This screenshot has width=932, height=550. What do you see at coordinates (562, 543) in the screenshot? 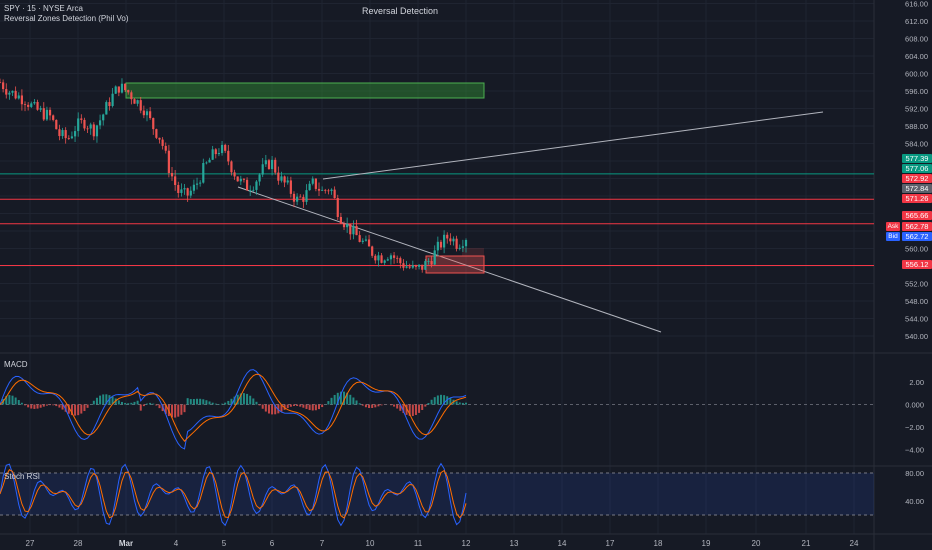
I see `time-tick-label: 14` at bounding box center [562, 543].